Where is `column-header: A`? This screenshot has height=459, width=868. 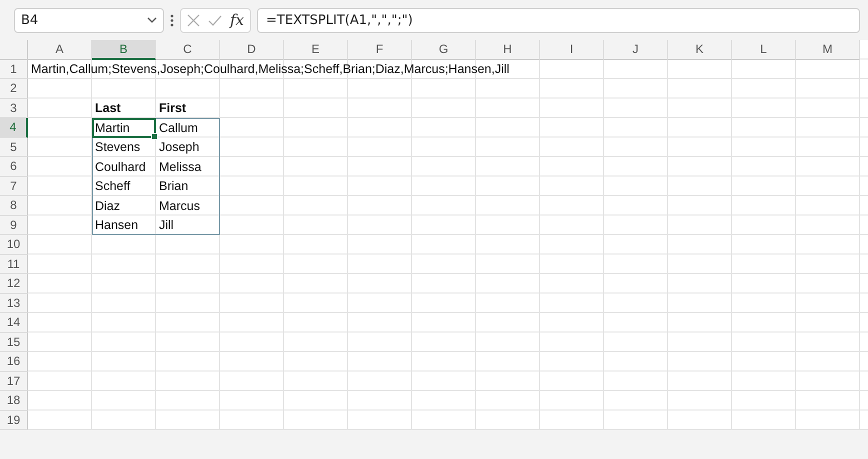
column-header: A is located at coordinates (60, 50).